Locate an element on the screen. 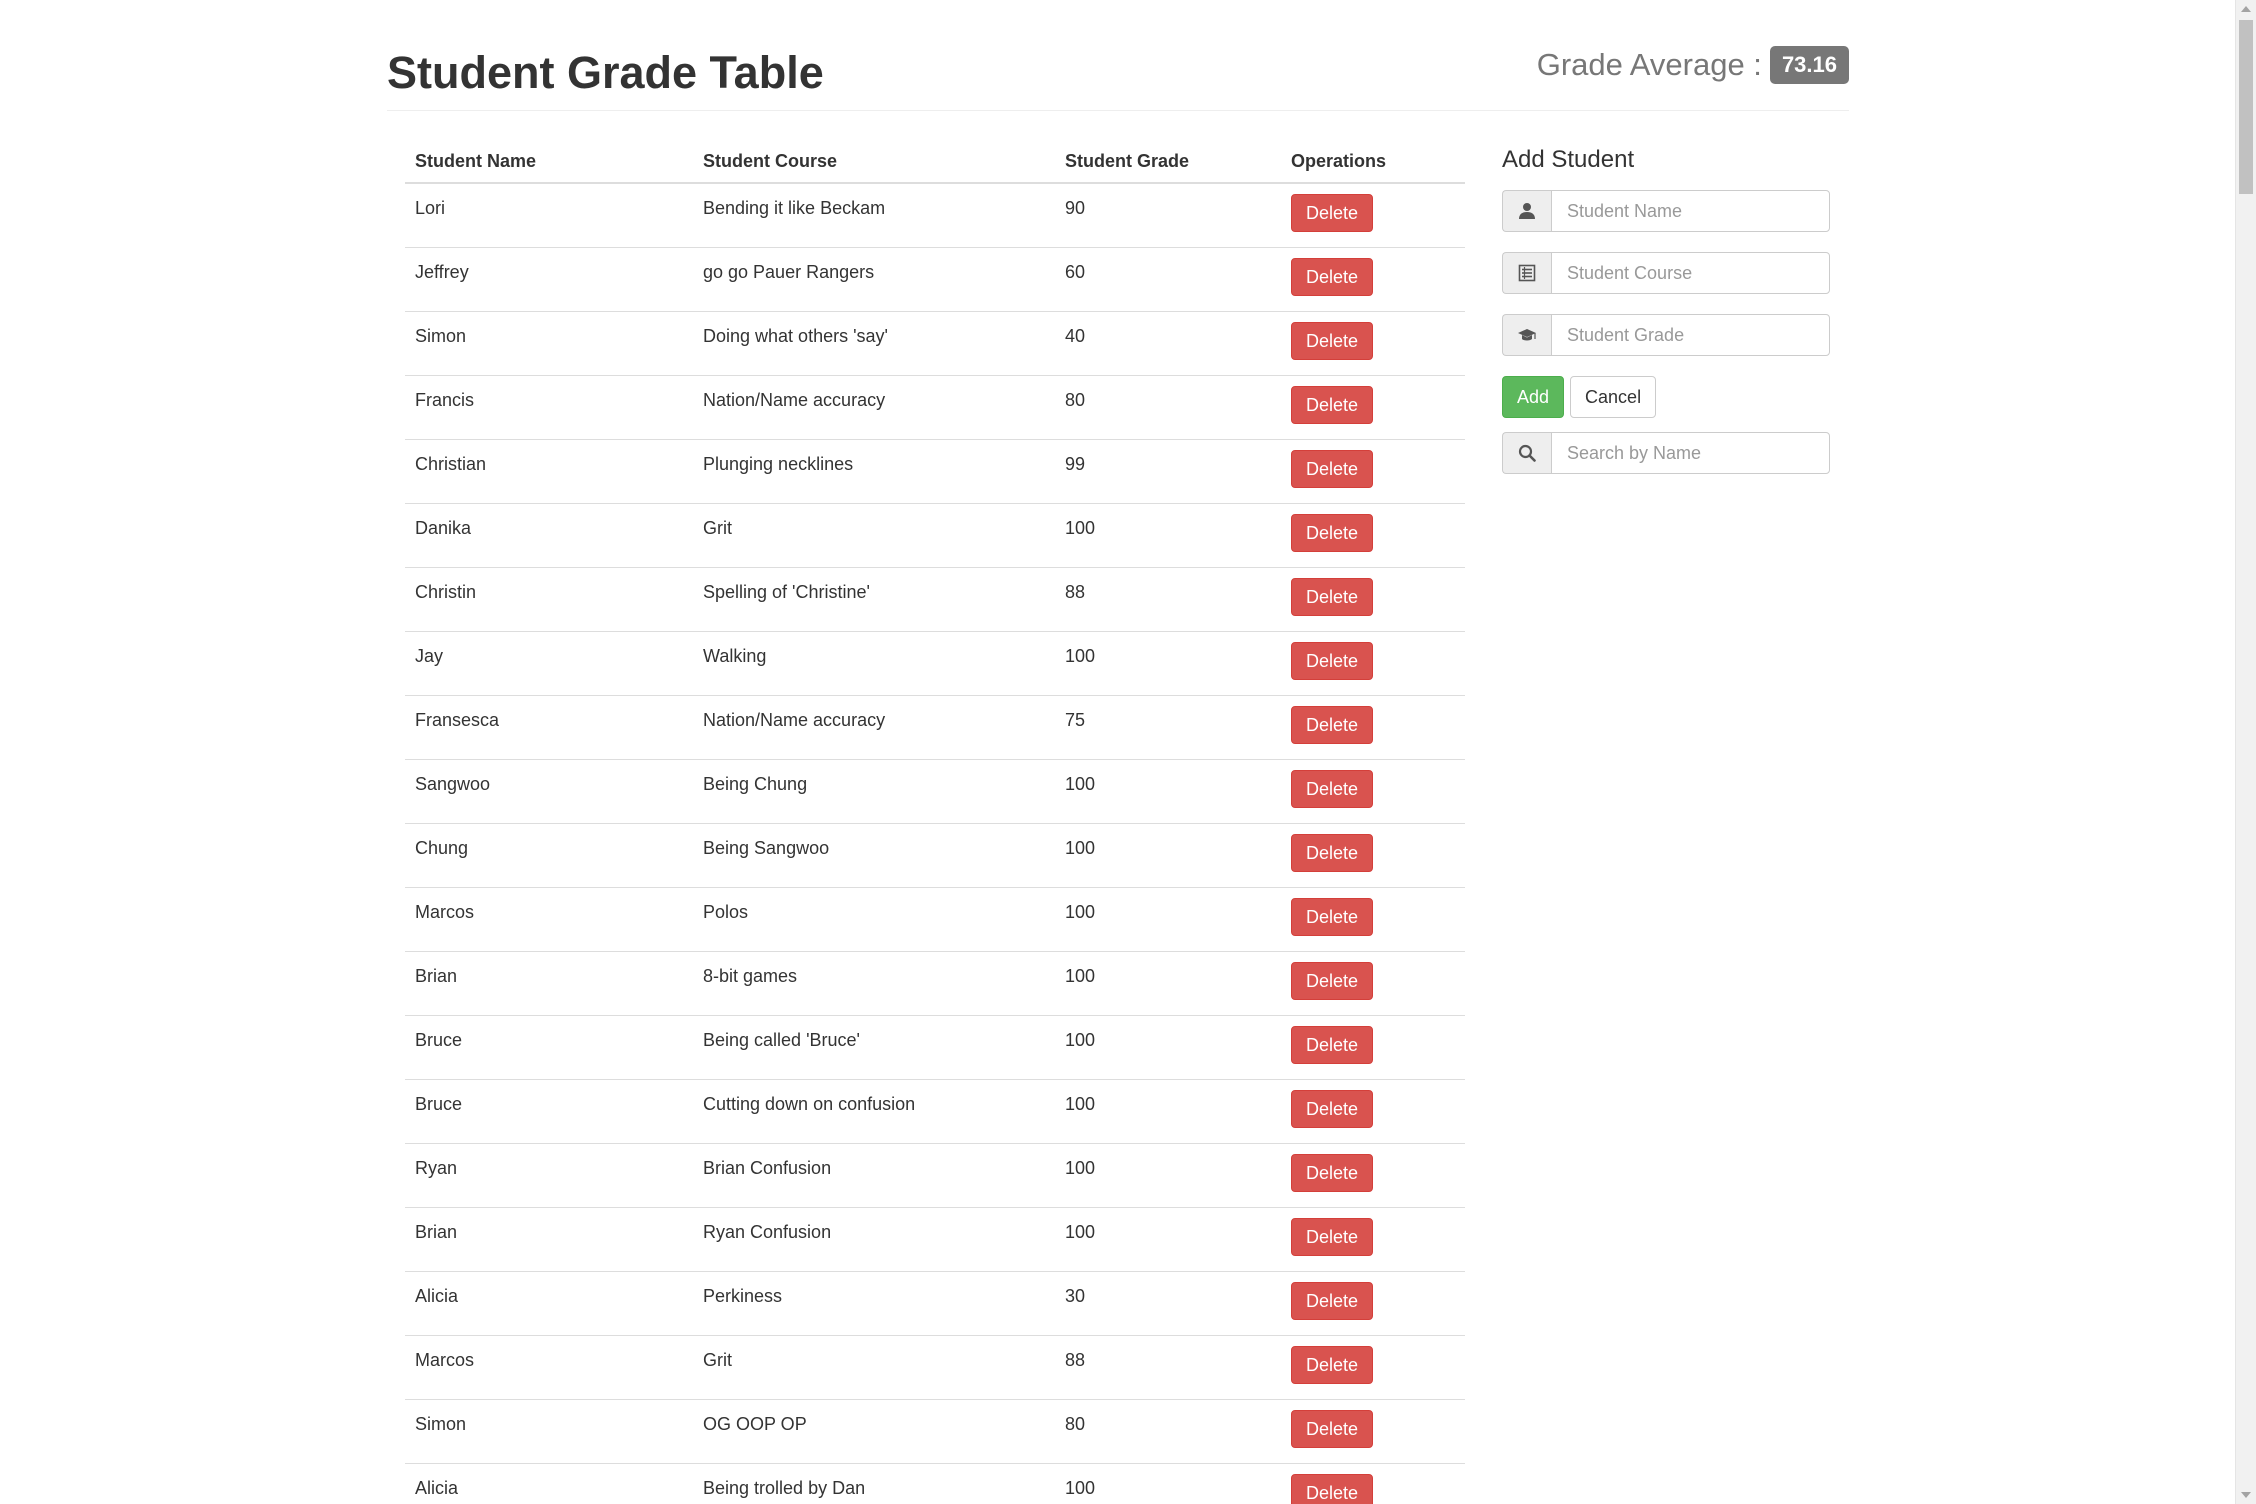 The width and height of the screenshot is (2256, 1504). table-row: Jeffrey go go Pauer Rangers 60 Delete is located at coordinates (935, 279).